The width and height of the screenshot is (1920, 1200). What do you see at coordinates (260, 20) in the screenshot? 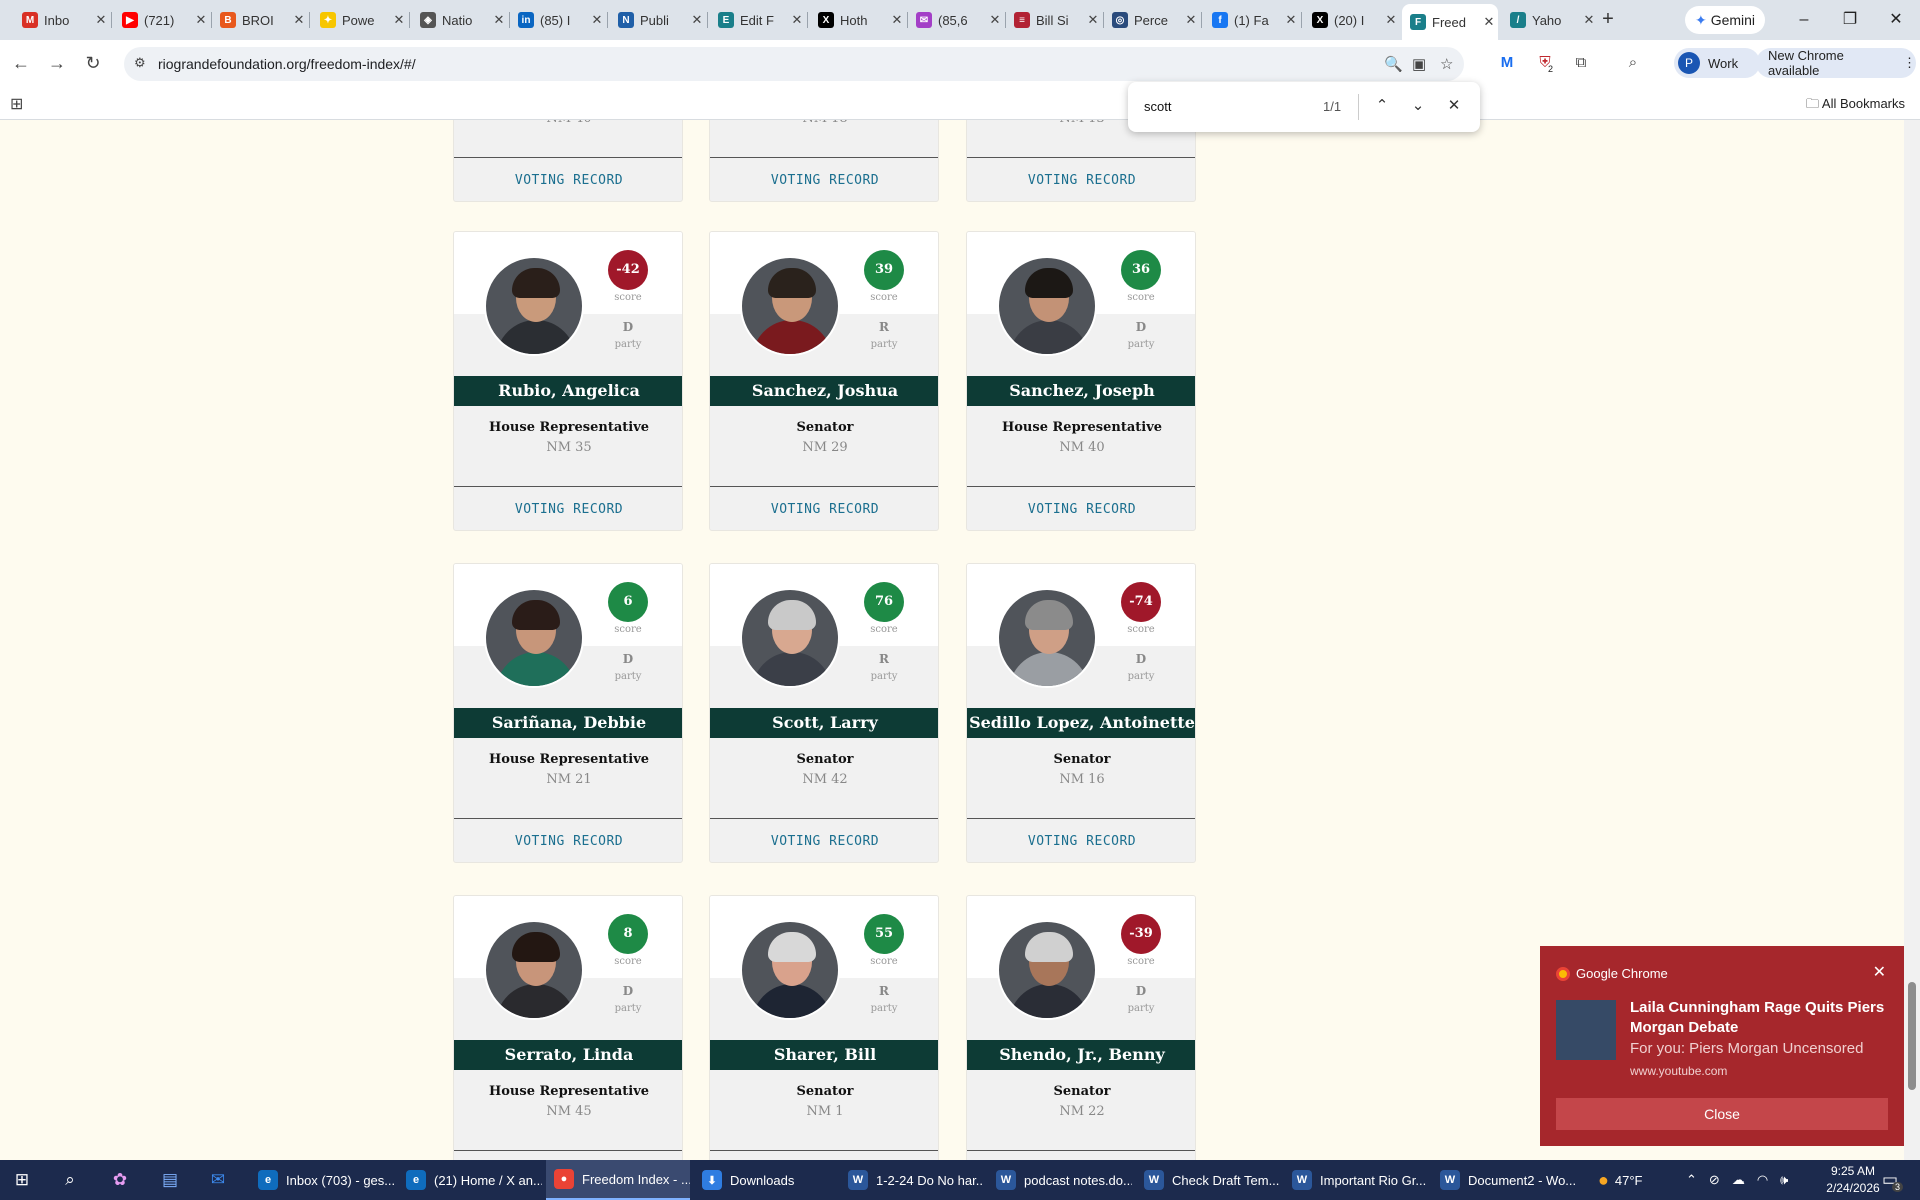
I see `browser-tab: B BROI ✕` at bounding box center [260, 20].